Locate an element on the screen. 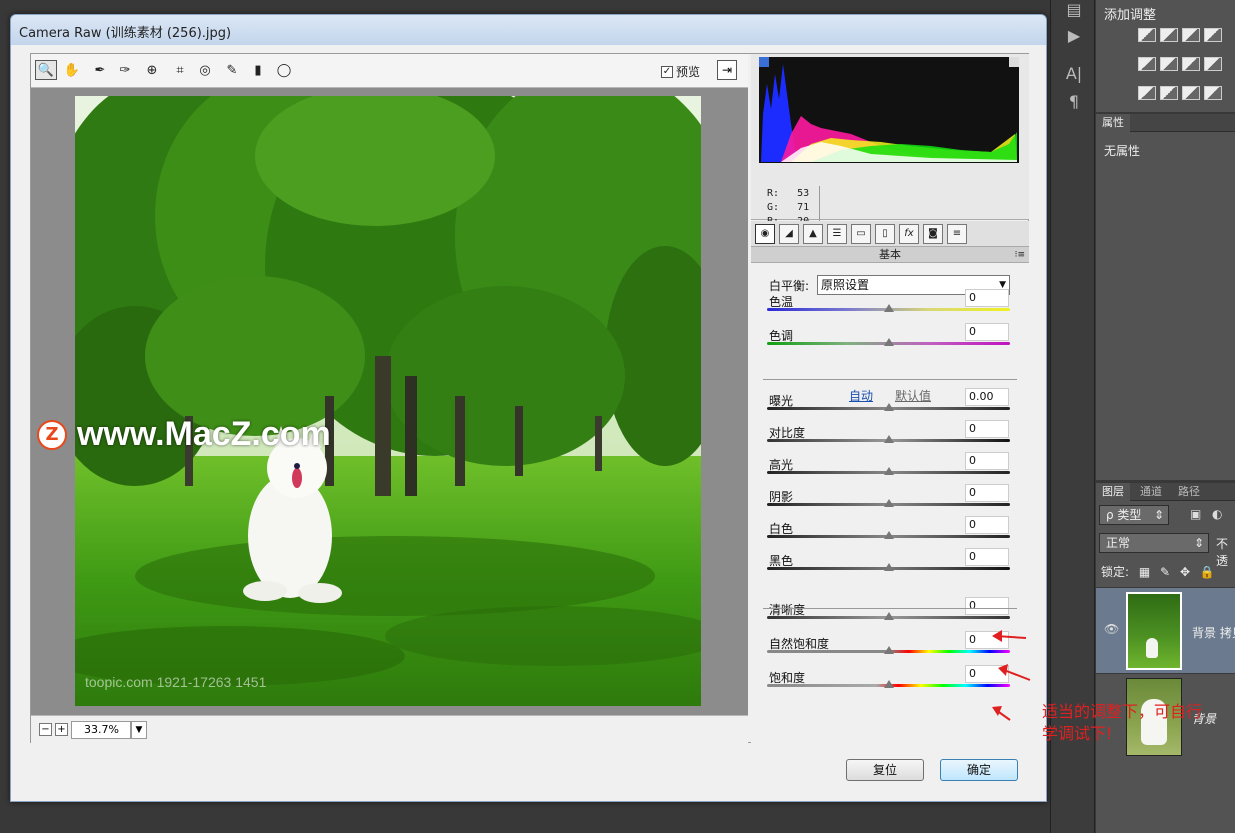 The width and height of the screenshot is (1235, 833). visibility-eye-icon: 👁 is located at coordinates (1111, 629).